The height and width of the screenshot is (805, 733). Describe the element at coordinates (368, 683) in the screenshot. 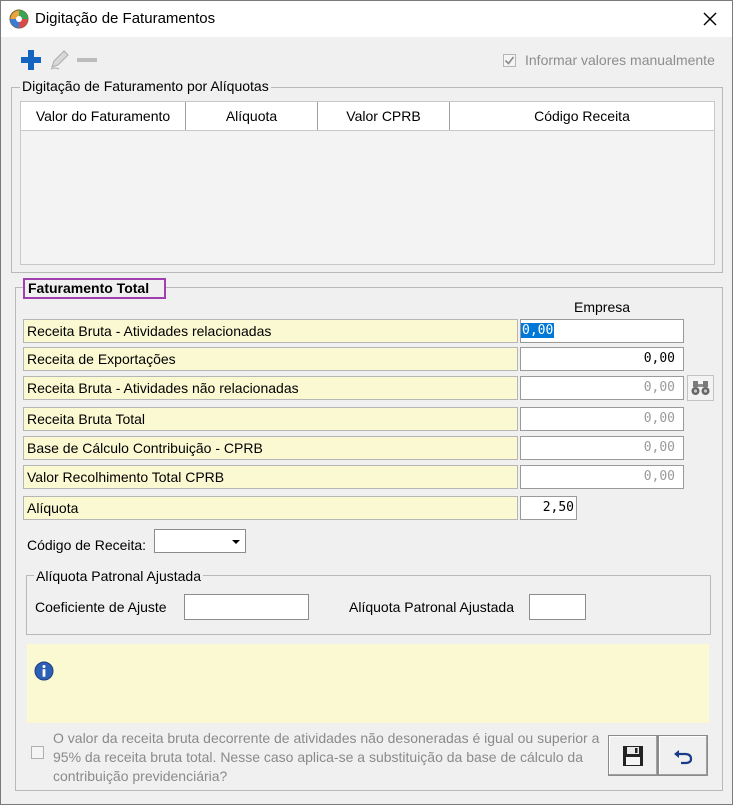

I see `info-panel` at that location.